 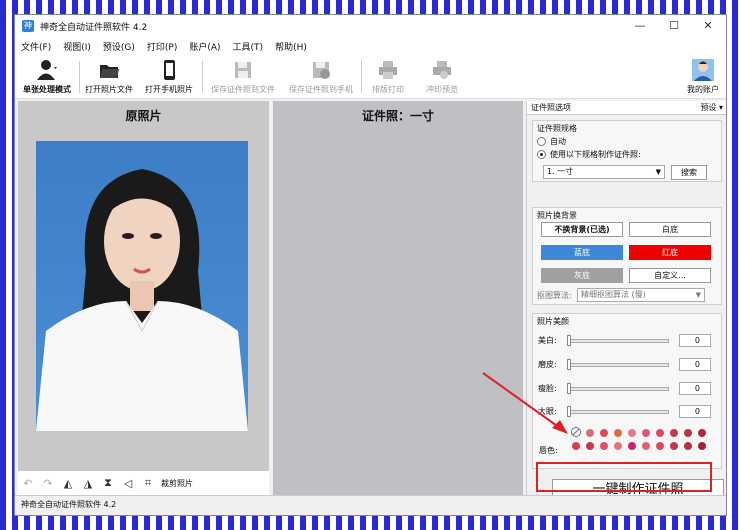 I want to click on open-phone-label: 打开手机照片, so click(x=169, y=89).